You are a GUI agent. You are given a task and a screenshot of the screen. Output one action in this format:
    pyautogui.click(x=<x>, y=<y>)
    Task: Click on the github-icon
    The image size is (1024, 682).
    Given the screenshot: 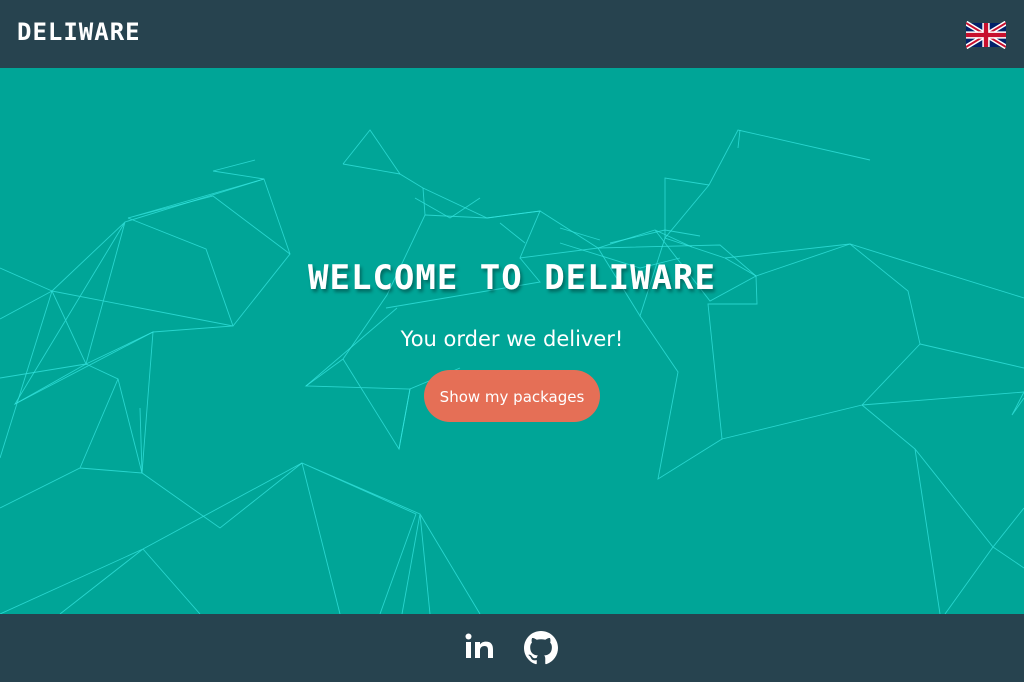 What is the action you would take?
    pyautogui.click(x=541, y=648)
    